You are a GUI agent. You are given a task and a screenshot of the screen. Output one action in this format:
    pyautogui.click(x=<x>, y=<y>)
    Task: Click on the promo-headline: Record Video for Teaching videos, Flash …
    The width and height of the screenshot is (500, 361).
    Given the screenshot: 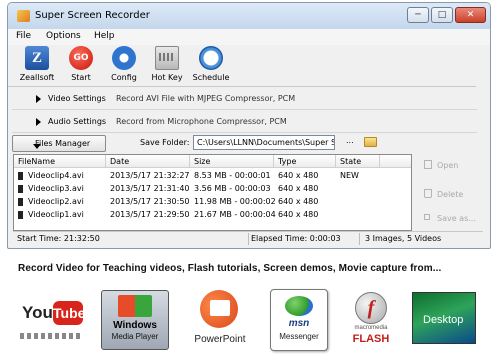 What is the action you would take?
    pyautogui.click(x=230, y=268)
    